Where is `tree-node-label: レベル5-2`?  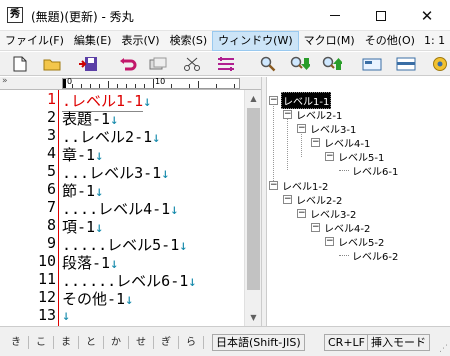 tree-node-label: レベル5-2 is located at coordinates (361, 243).